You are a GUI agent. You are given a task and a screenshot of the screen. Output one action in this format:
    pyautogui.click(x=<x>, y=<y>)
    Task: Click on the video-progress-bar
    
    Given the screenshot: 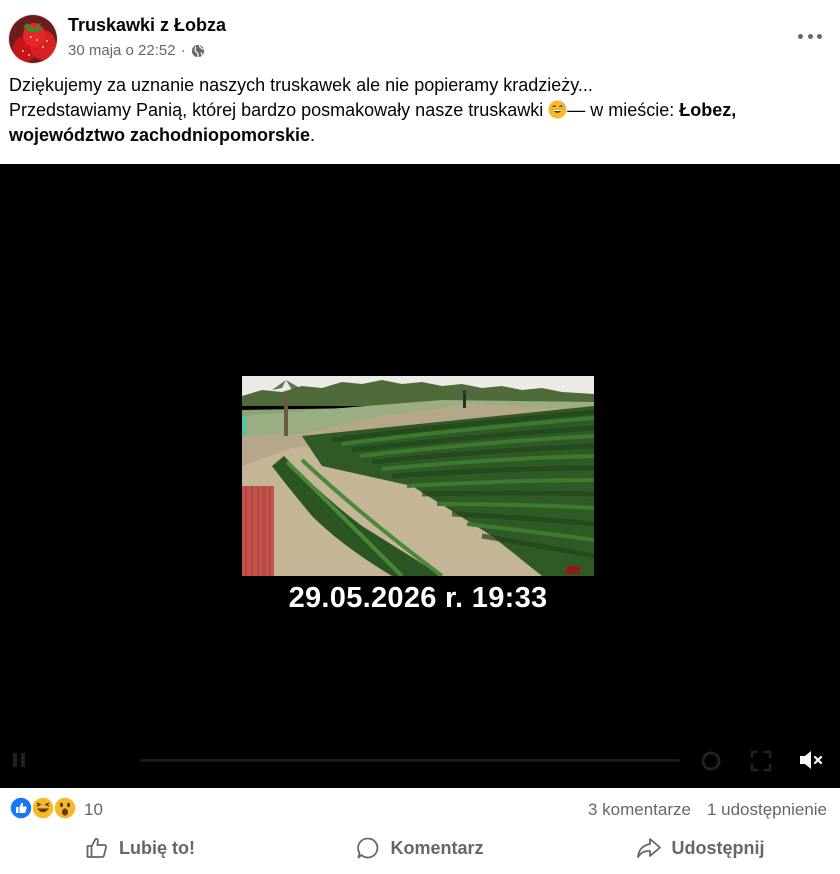 What is the action you would take?
    pyautogui.click(x=410, y=760)
    